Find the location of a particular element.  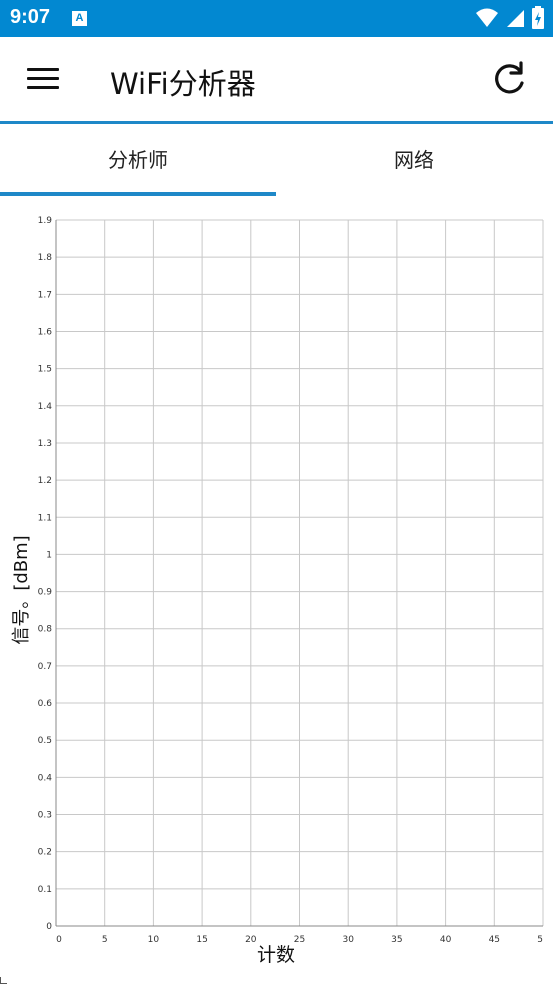

refresh-icon is located at coordinates (509, 80).